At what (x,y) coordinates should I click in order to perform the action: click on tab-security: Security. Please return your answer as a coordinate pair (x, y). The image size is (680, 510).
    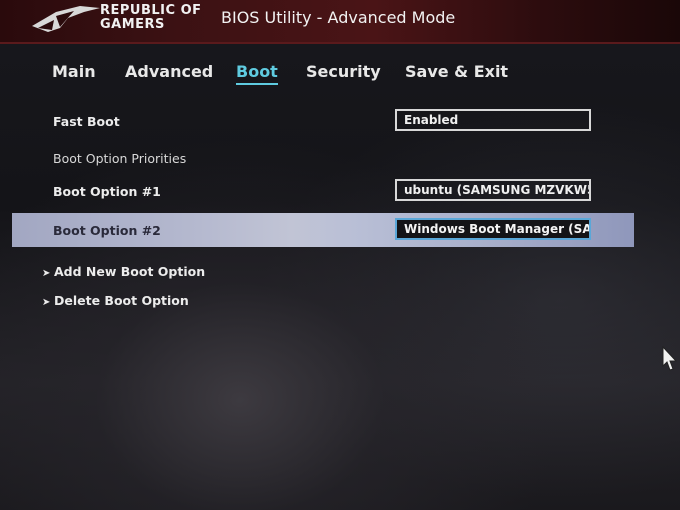
    Looking at the image, I should click on (343, 71).